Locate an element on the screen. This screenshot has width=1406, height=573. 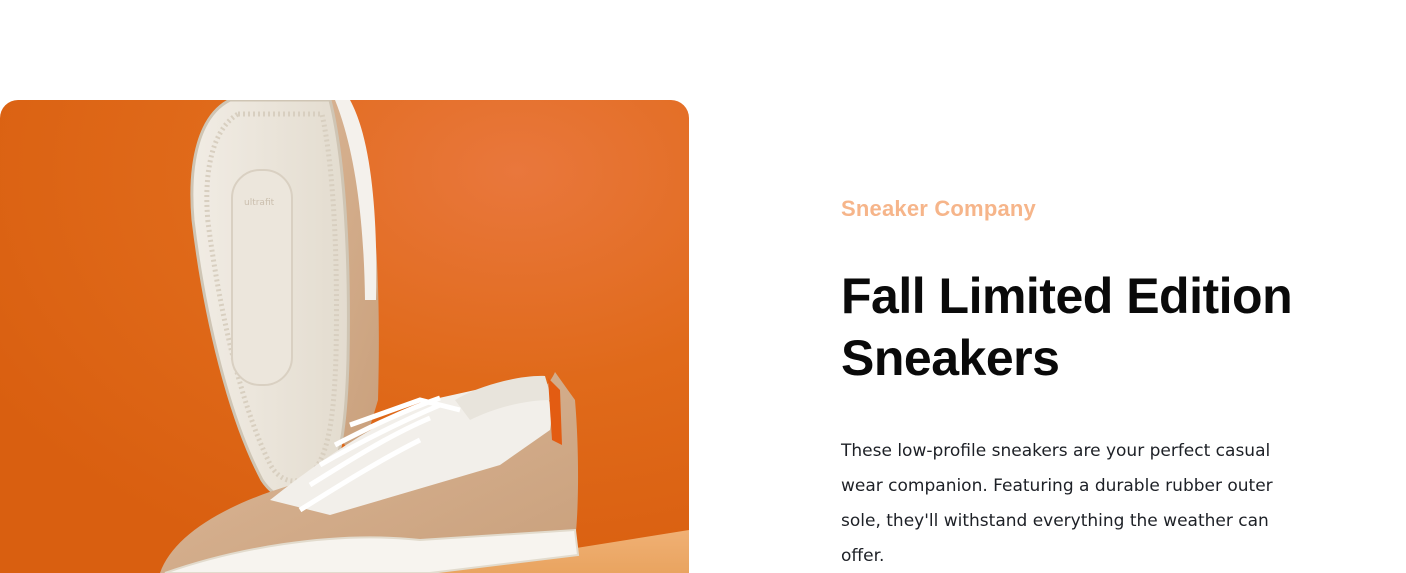
company-label: Sneaker Company is located at coordinates (938, 208).